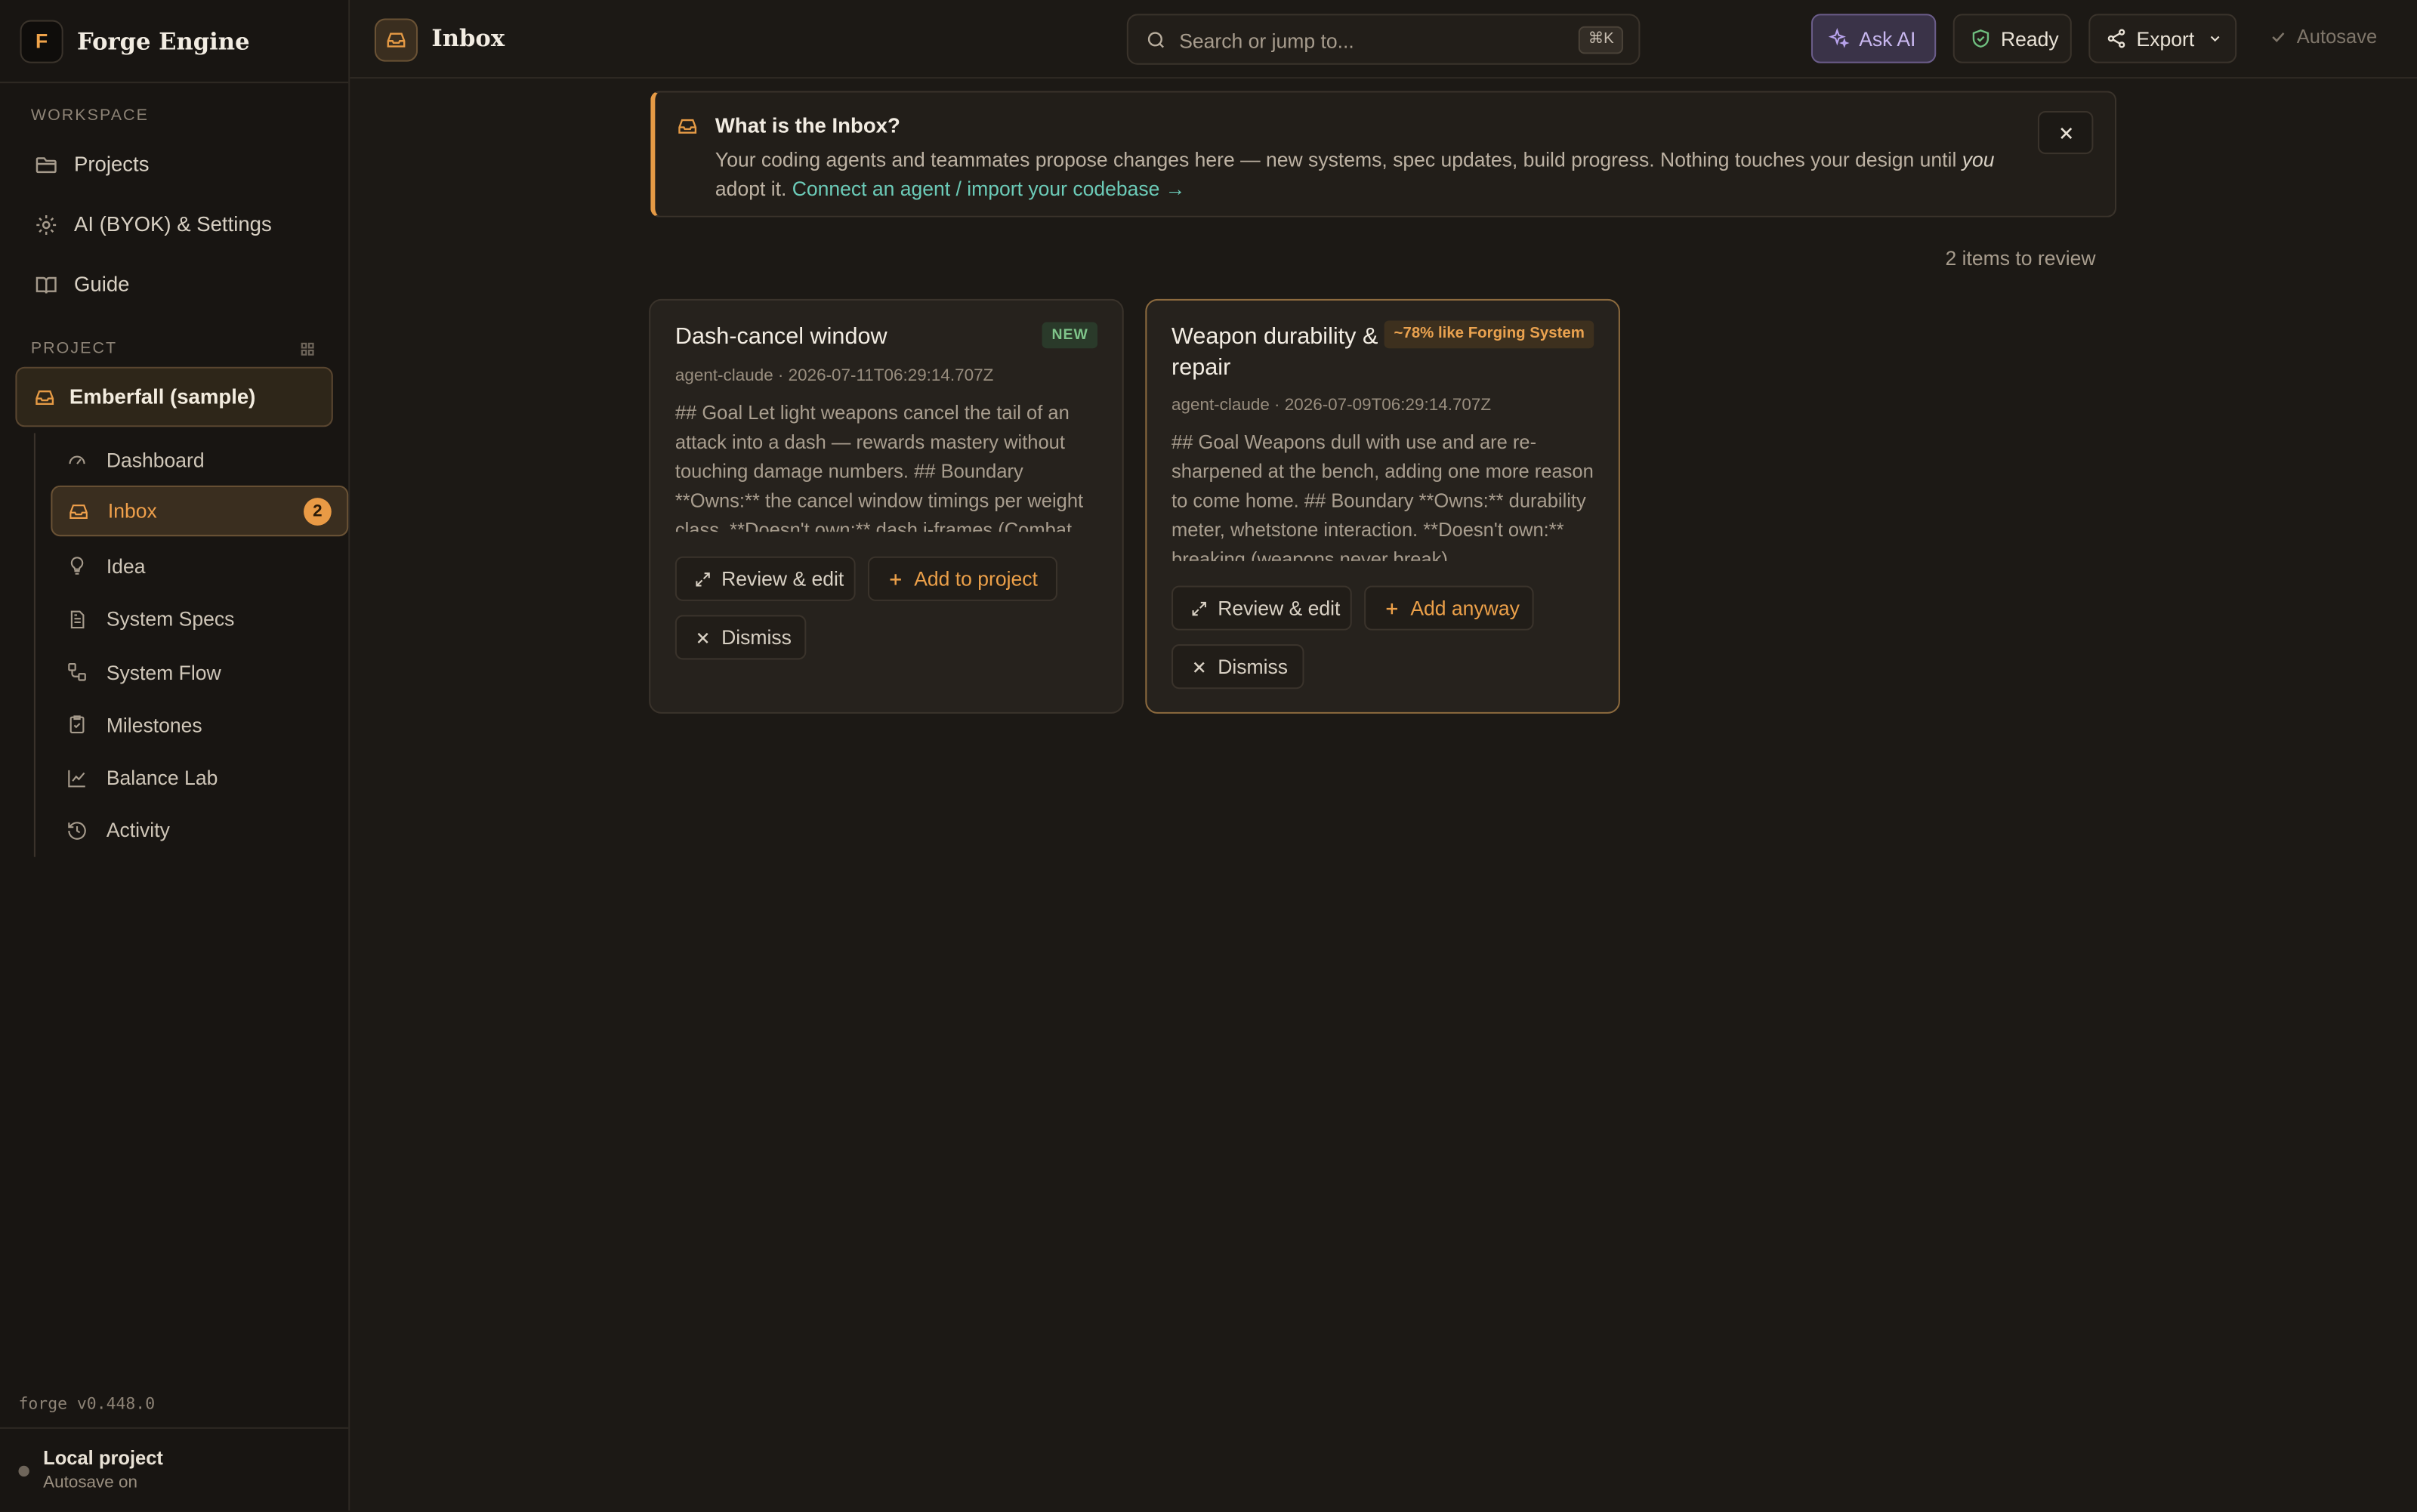  I want to click on export-label: Export, so click(2165, 38).